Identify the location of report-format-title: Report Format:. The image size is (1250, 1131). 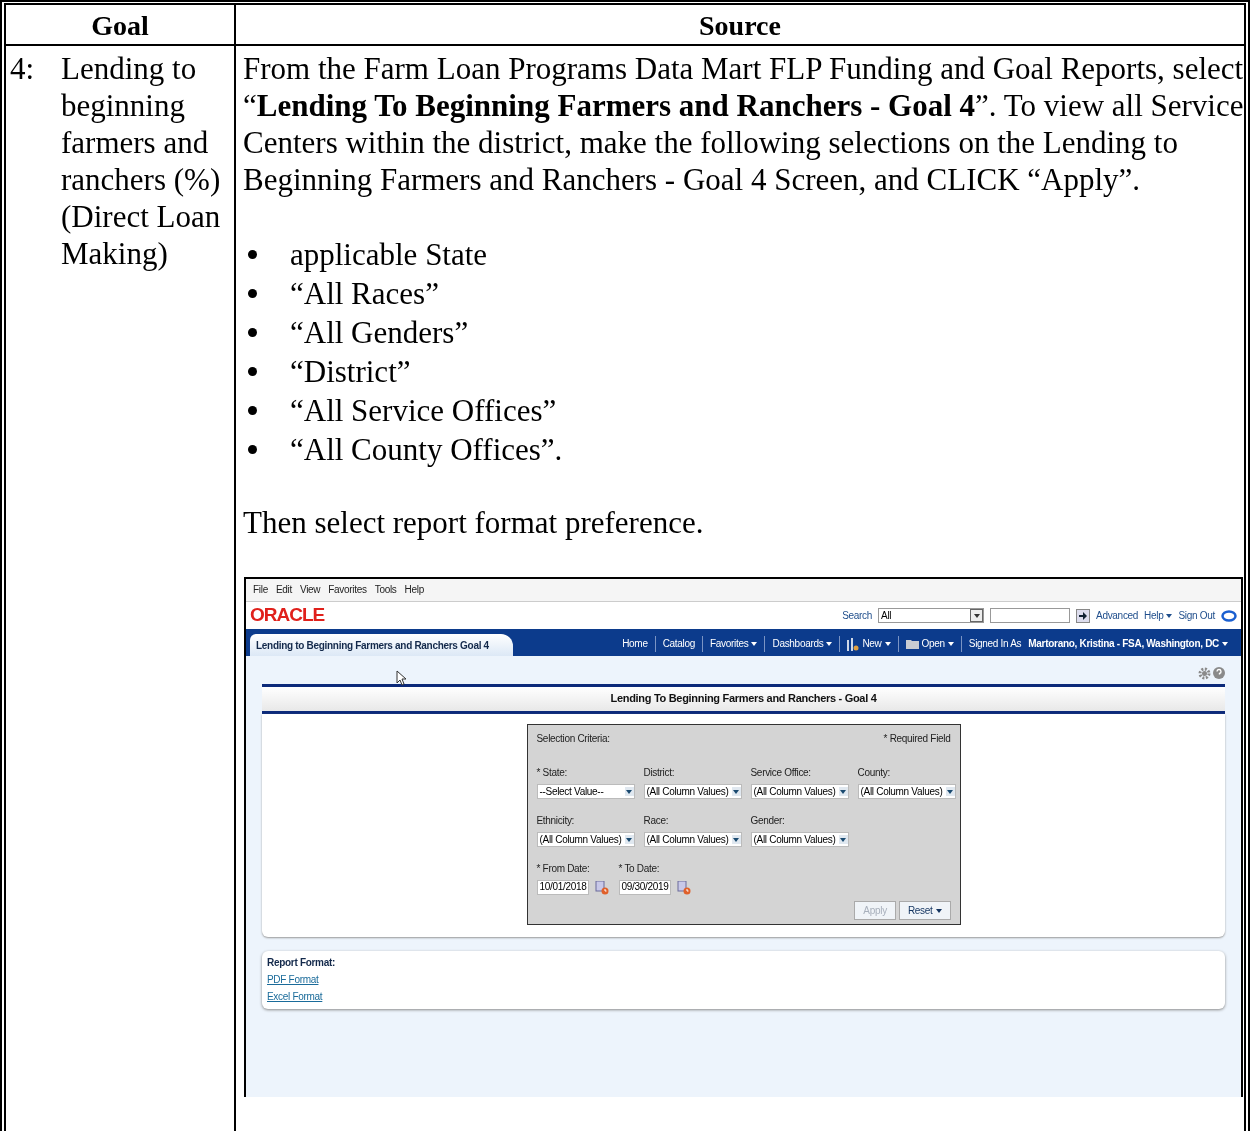
(302, 963).